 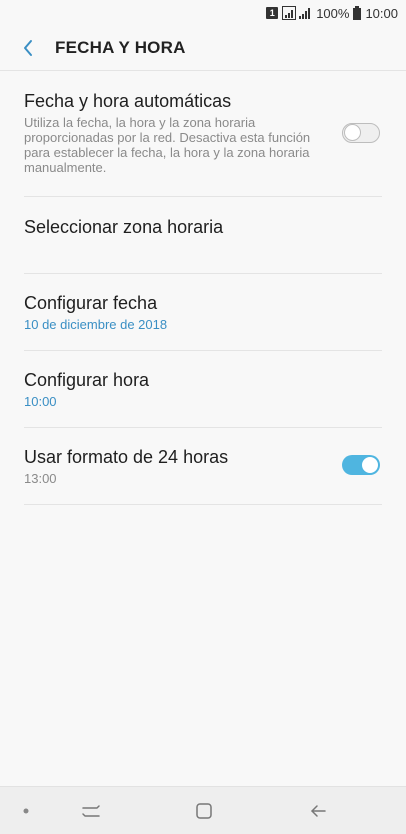 I want to click on battery-icon, so click(x=357, y=13).